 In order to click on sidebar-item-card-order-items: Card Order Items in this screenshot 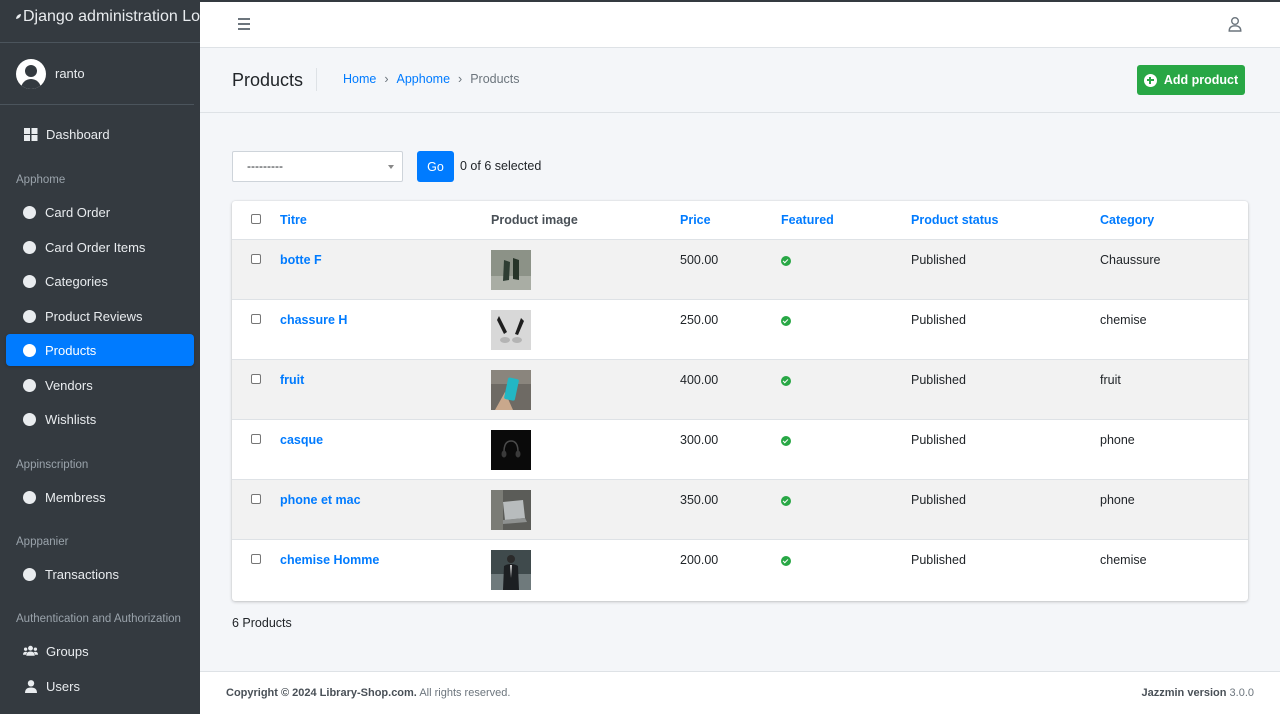, I will do `click(100, 247)`.